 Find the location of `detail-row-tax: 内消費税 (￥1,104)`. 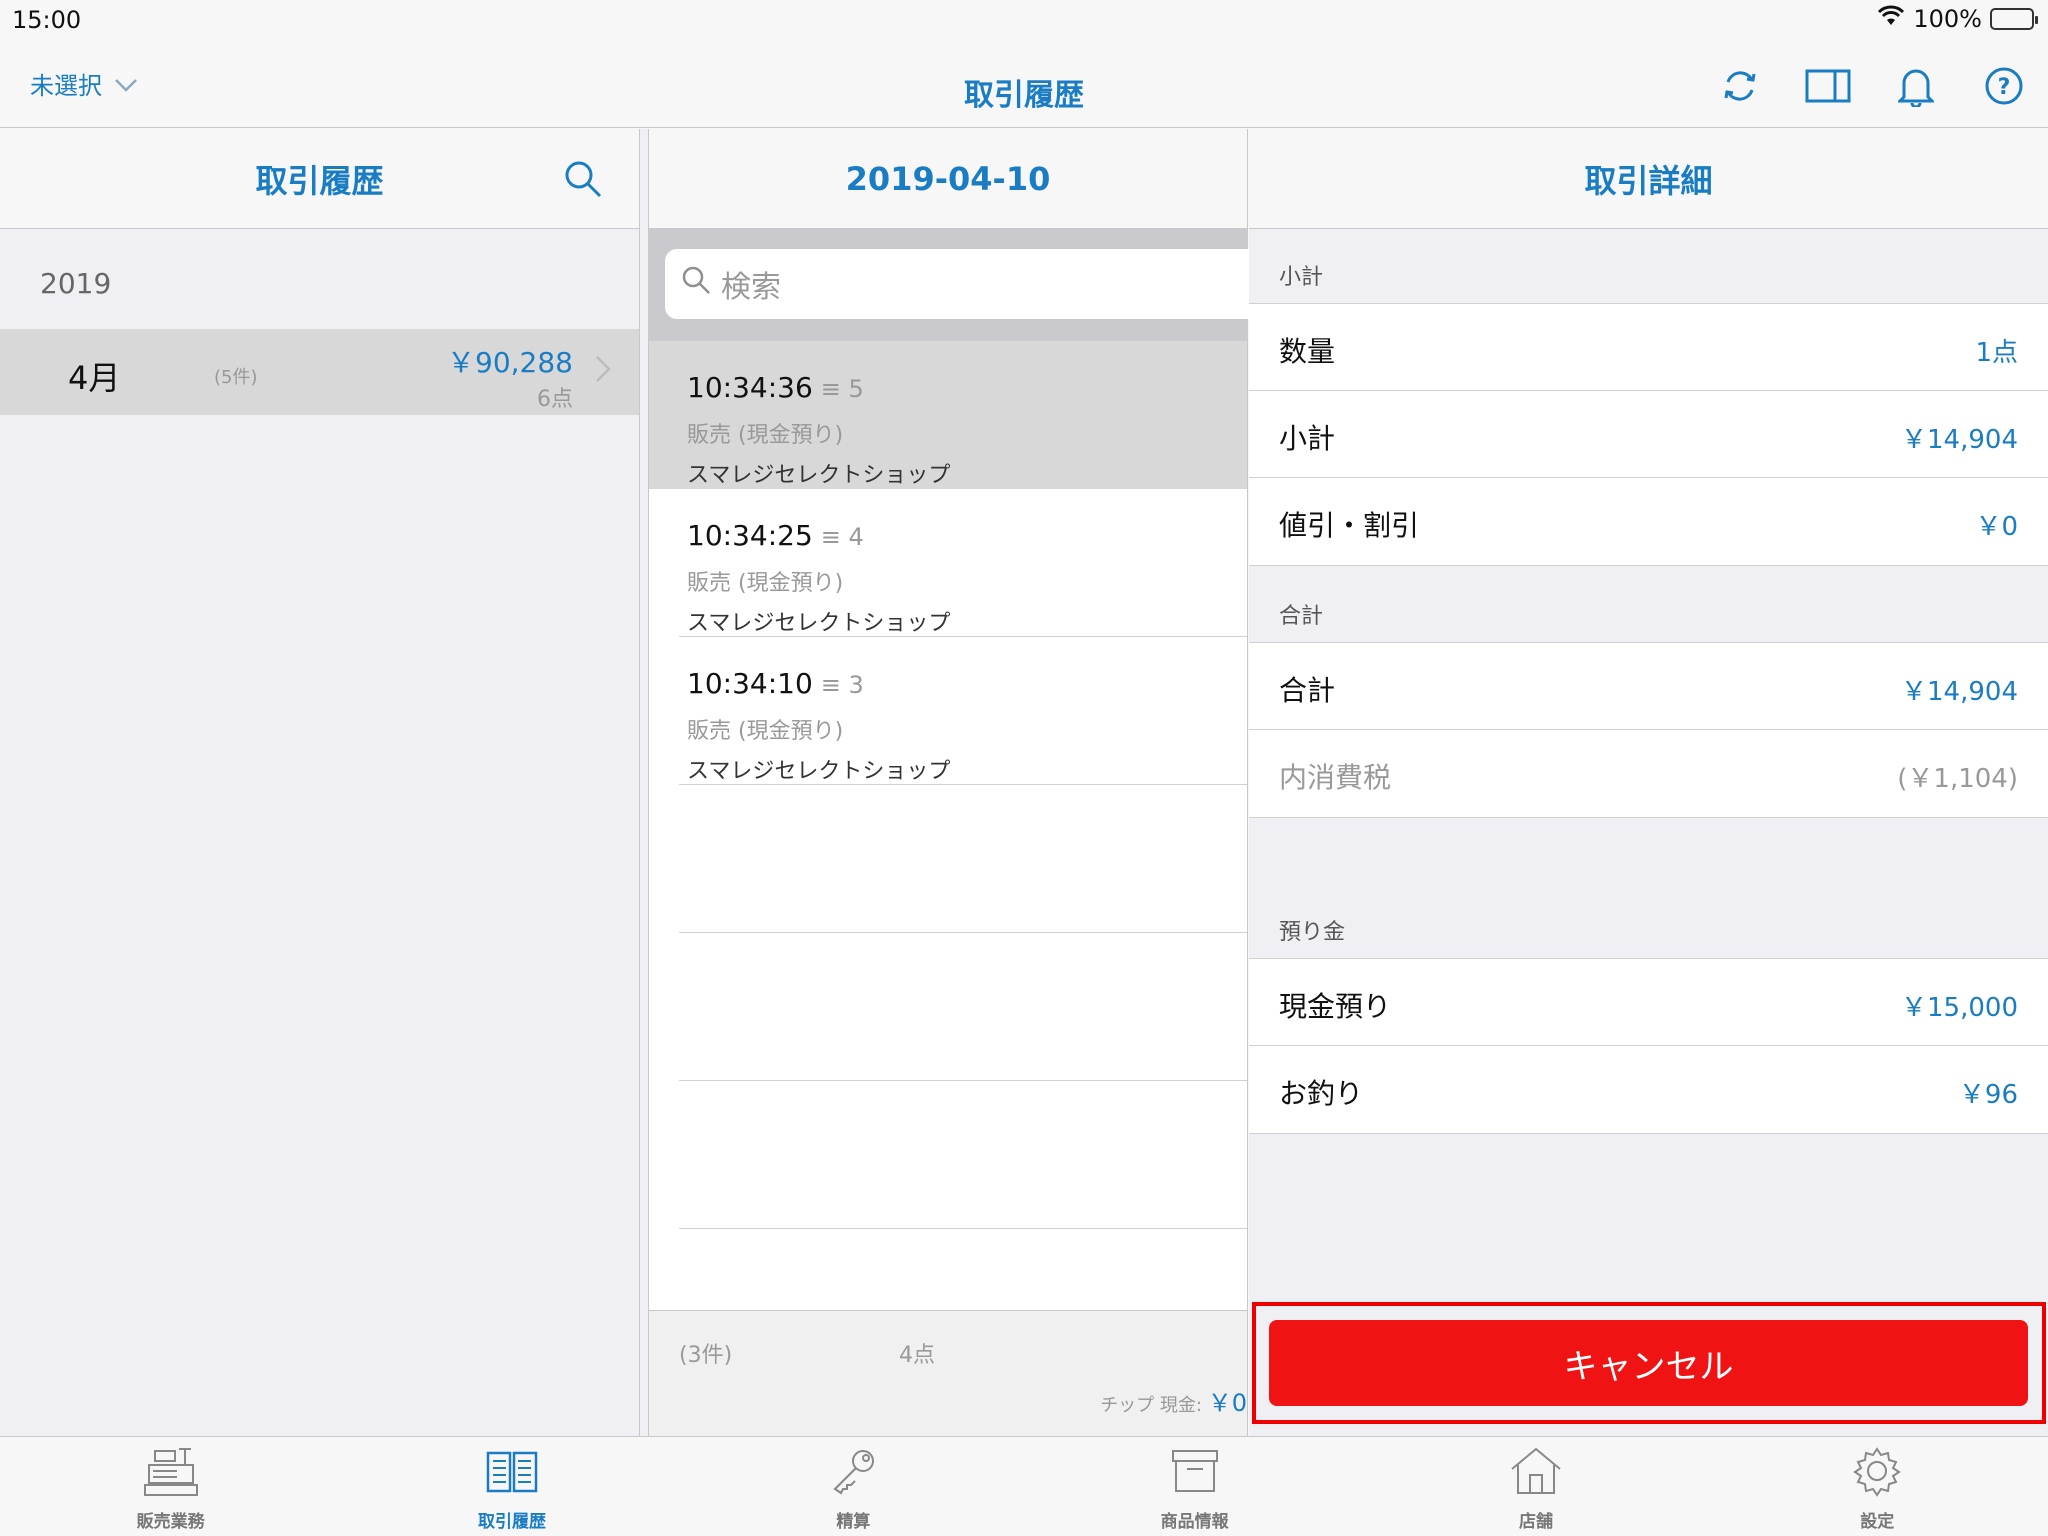

detail-row-tax: 内消費税 (￥1,104) is located at coordinates (1648, 773).